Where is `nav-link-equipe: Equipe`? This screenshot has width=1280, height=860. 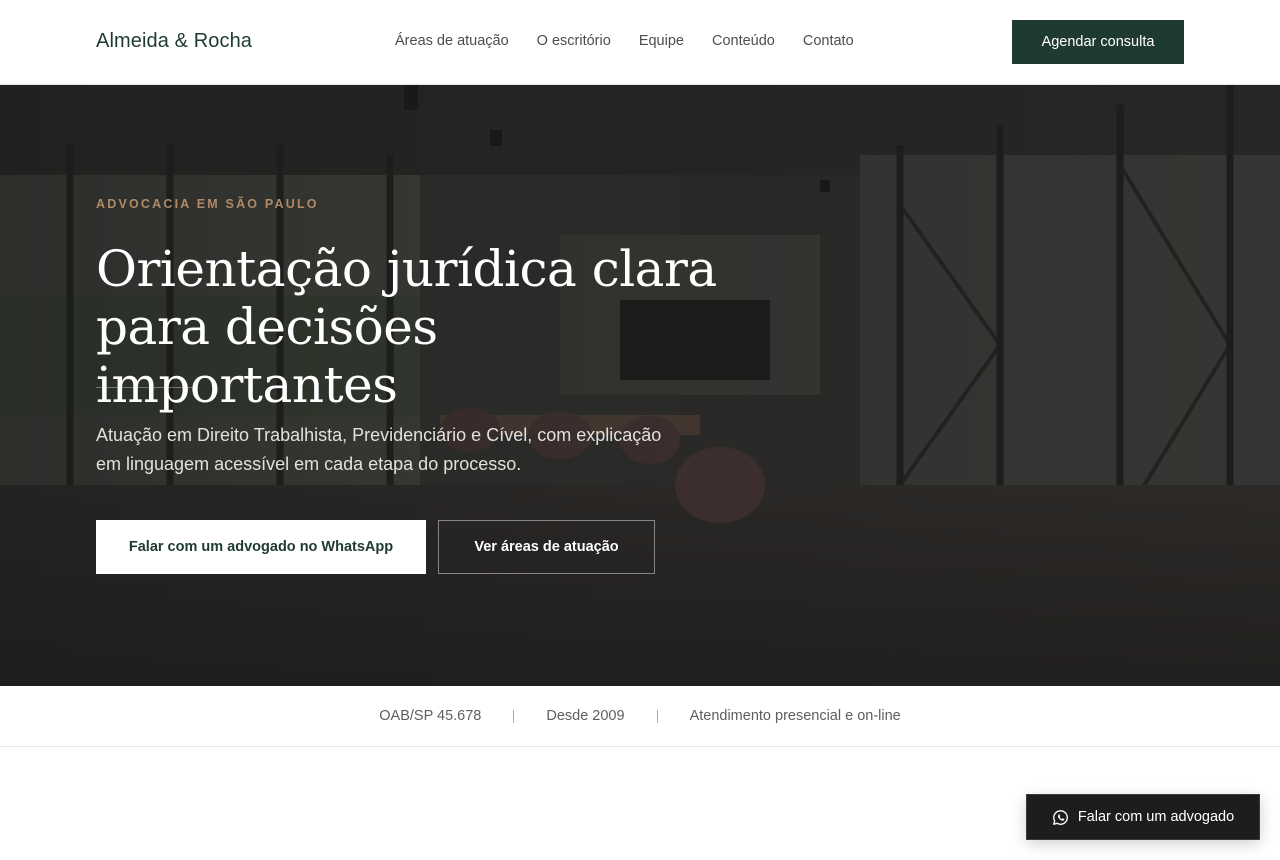
nav-link-equipe: Equipe is located at coordinates (661, 41).